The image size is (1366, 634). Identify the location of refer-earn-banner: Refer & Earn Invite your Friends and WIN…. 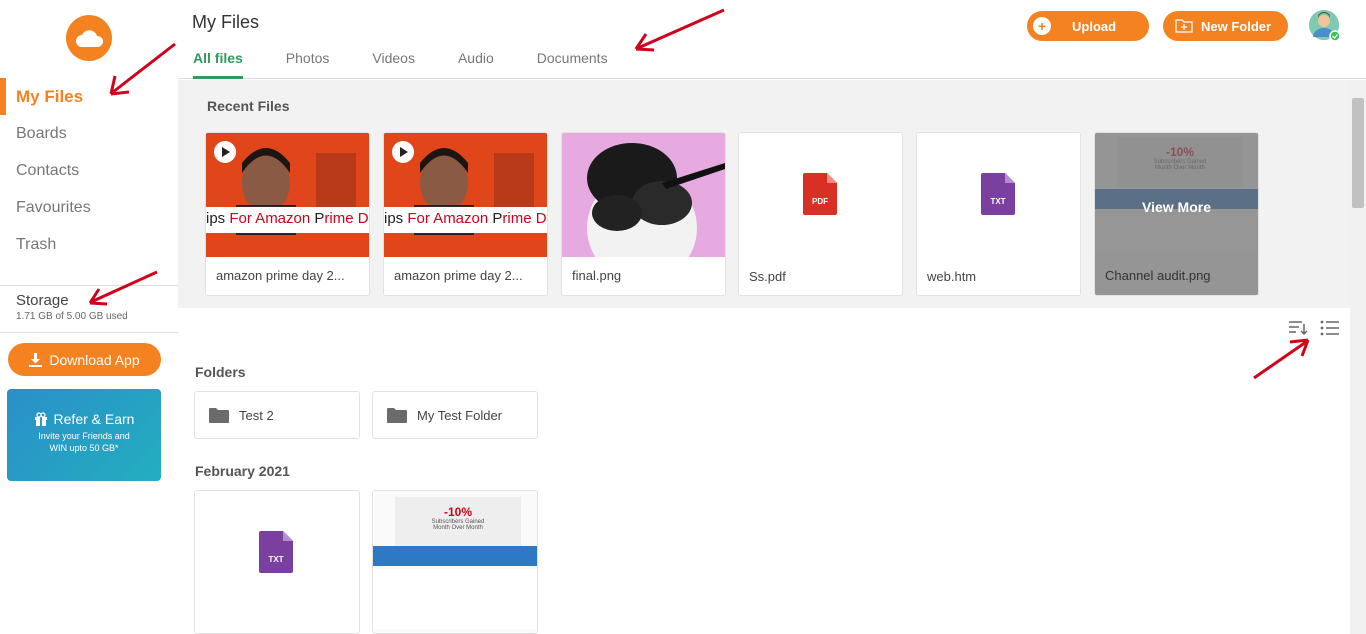
(84, 435).